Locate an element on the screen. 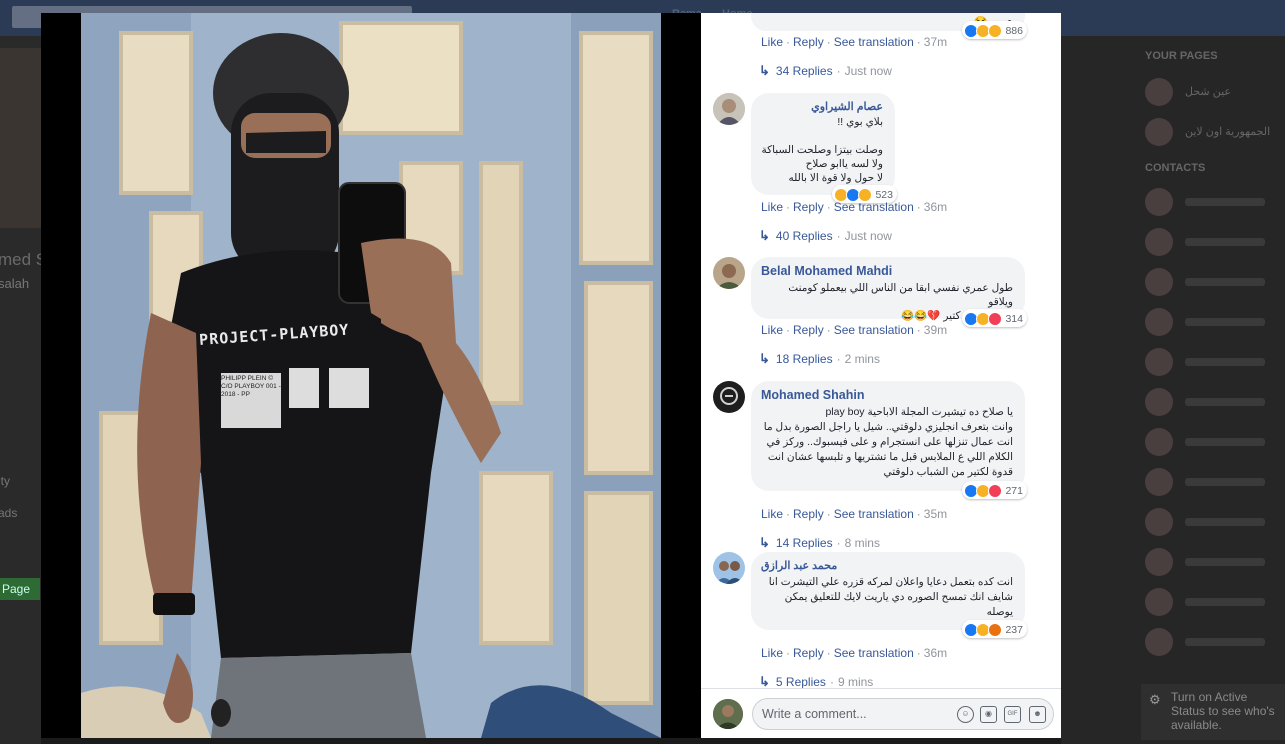 The image size is (1285, 744). view-replies: ↳ 18 Replies · 2 mins is located at coordinates (819, 359).